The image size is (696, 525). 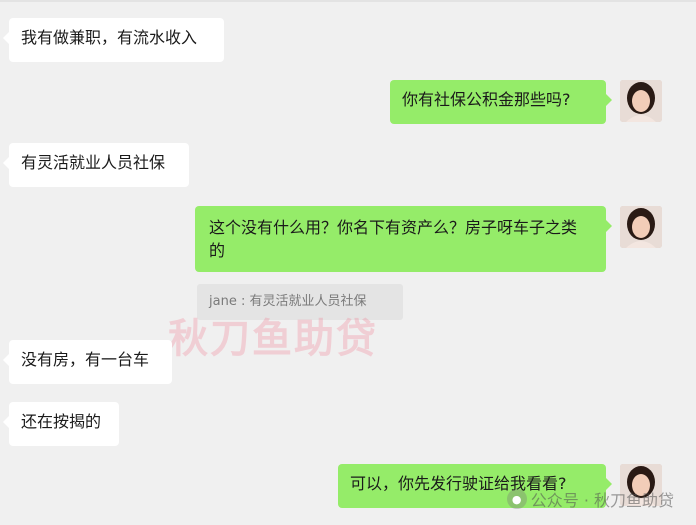 What do you see at coordinates (486, 99) in the screenshot?
I see `message-text: 你有社保公积金那些吗?` at bounding box center [486, 99].